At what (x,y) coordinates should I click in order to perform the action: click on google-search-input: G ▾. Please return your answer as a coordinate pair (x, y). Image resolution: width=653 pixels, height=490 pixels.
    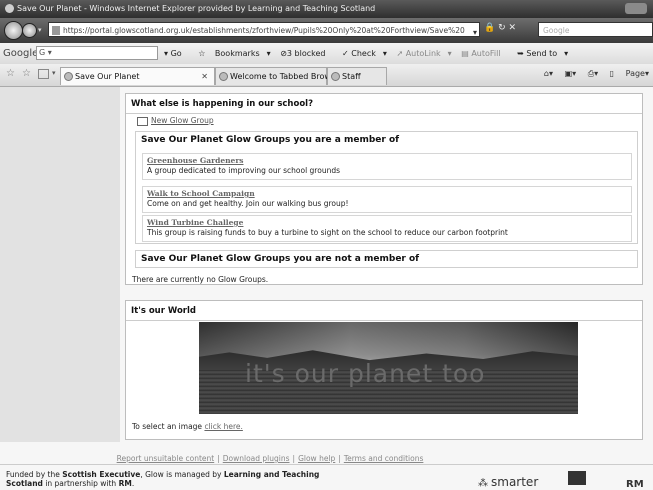
    Looking at the image, I should click on (97, 53).